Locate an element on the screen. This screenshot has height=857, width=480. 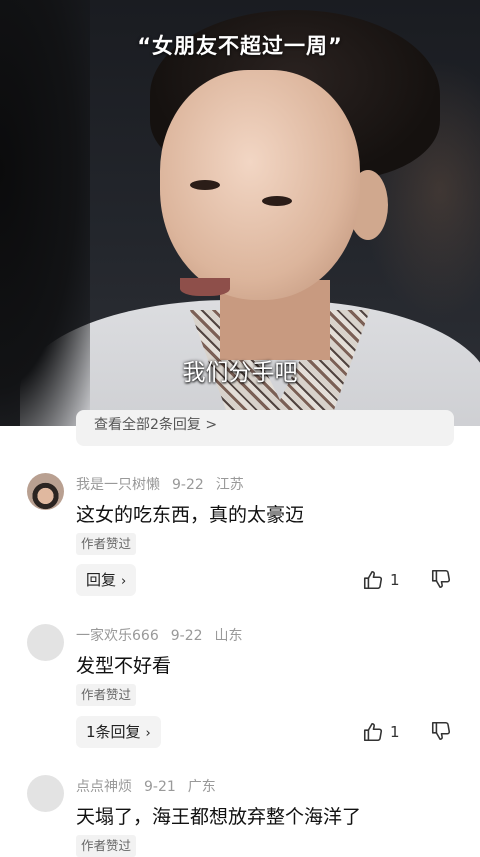
reply-button-label: 回复 is located at coordinates (101, 580).